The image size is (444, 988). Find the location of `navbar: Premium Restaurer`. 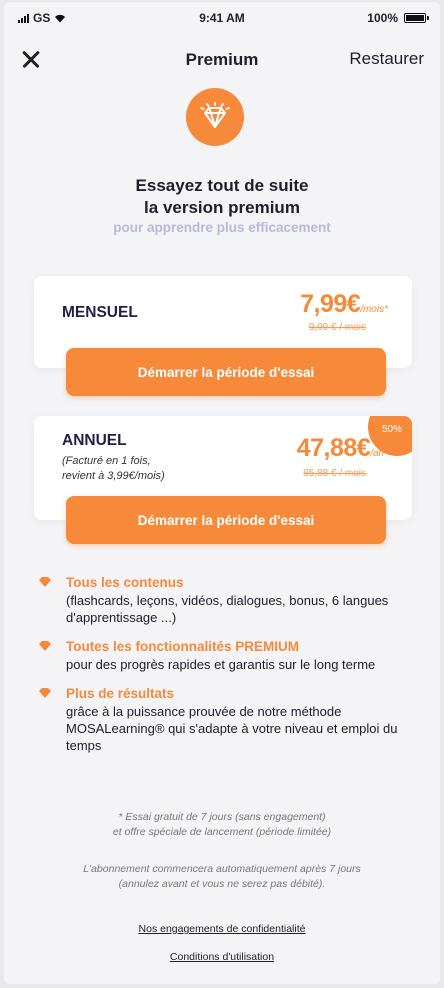

navbar: Premium Restaurer is located at coordinates (222, 60).